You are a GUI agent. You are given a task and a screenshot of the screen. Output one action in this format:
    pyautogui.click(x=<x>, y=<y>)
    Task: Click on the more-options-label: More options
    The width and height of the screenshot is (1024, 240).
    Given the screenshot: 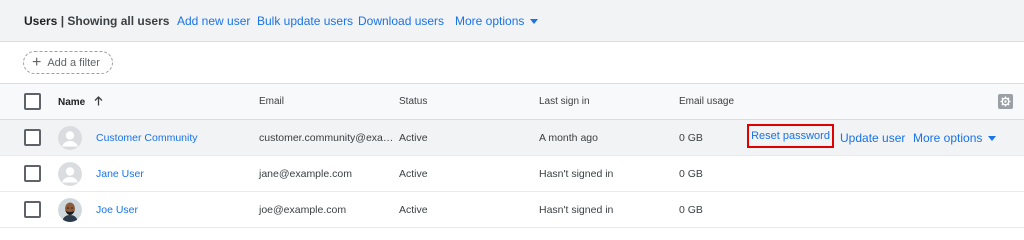 What is the action you would take?
    pyautogui.click(x=490, y=21)
    